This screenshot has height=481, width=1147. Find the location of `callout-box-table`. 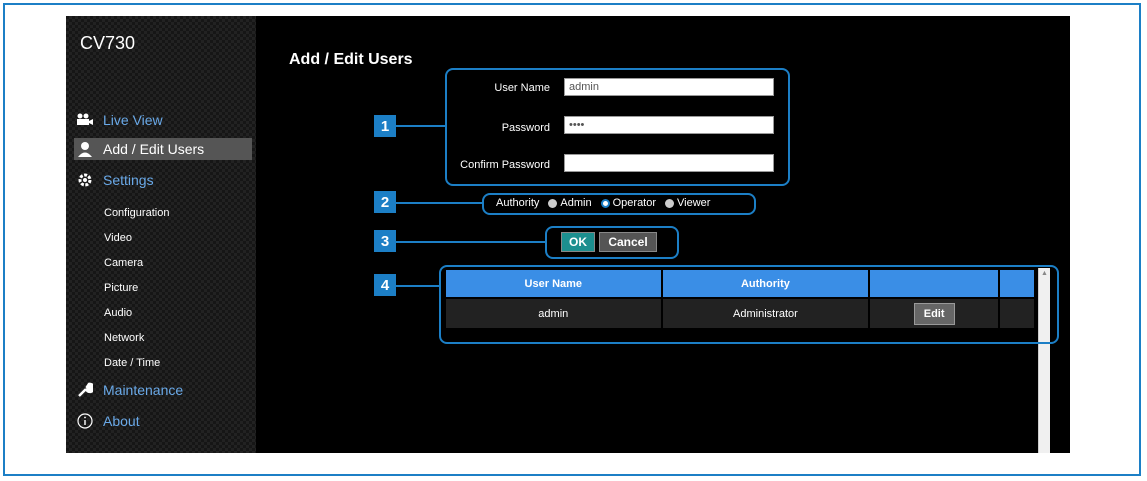

callout-box-table is located at coordinates (749, 304).